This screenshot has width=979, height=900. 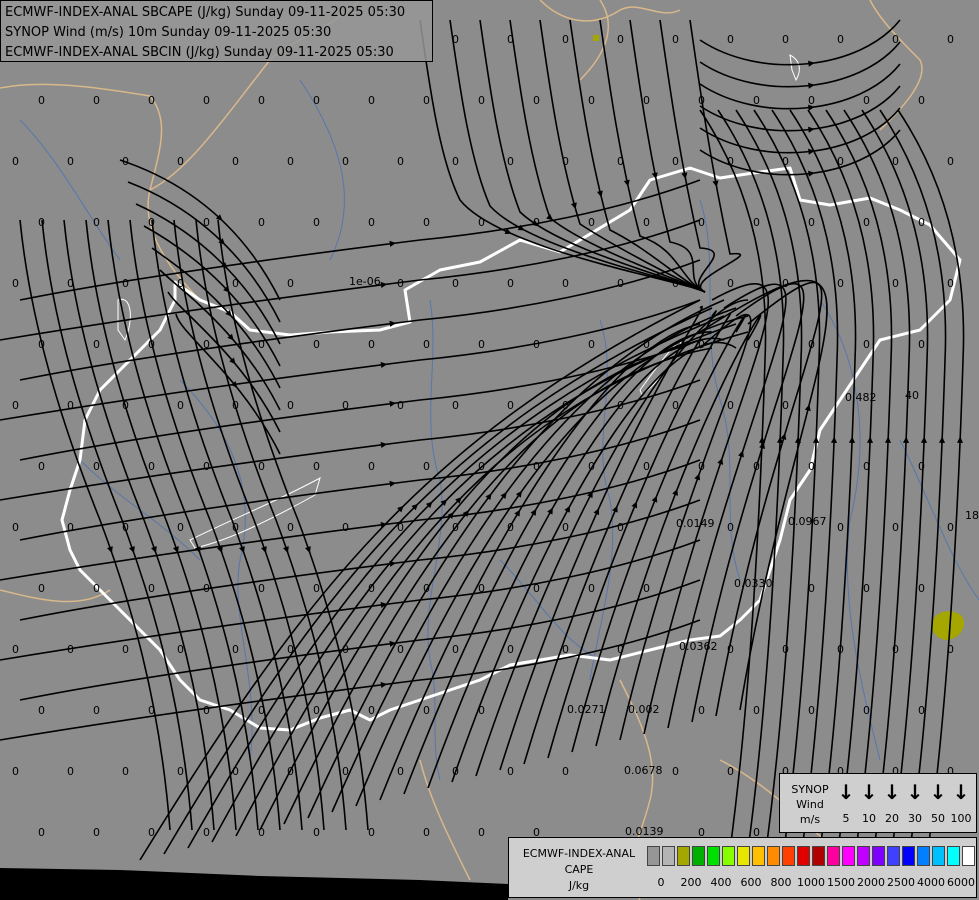 What do you see at coordinates (961, 882) in the screenshot?
I see `cape-tick-label: 6000` at bounding box center [961, 882].